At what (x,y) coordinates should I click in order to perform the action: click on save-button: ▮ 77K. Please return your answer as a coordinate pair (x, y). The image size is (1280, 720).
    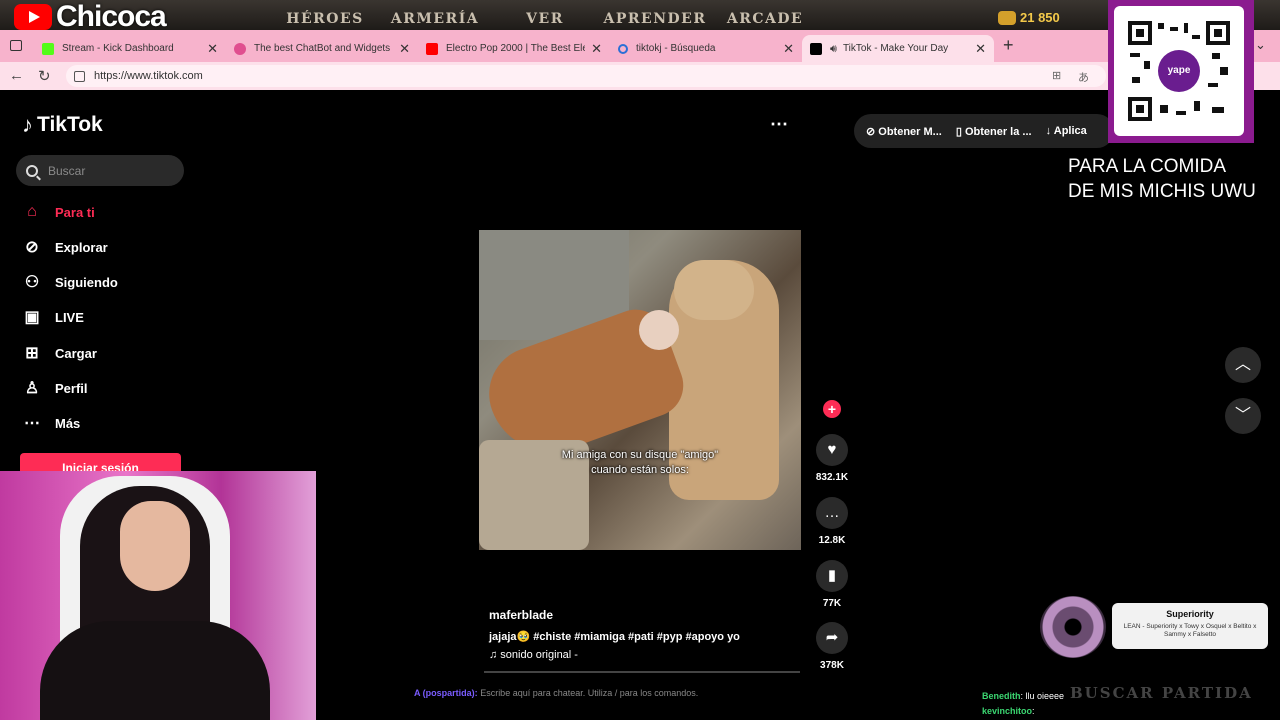
    Looking at the image, I should click on (832, 584).